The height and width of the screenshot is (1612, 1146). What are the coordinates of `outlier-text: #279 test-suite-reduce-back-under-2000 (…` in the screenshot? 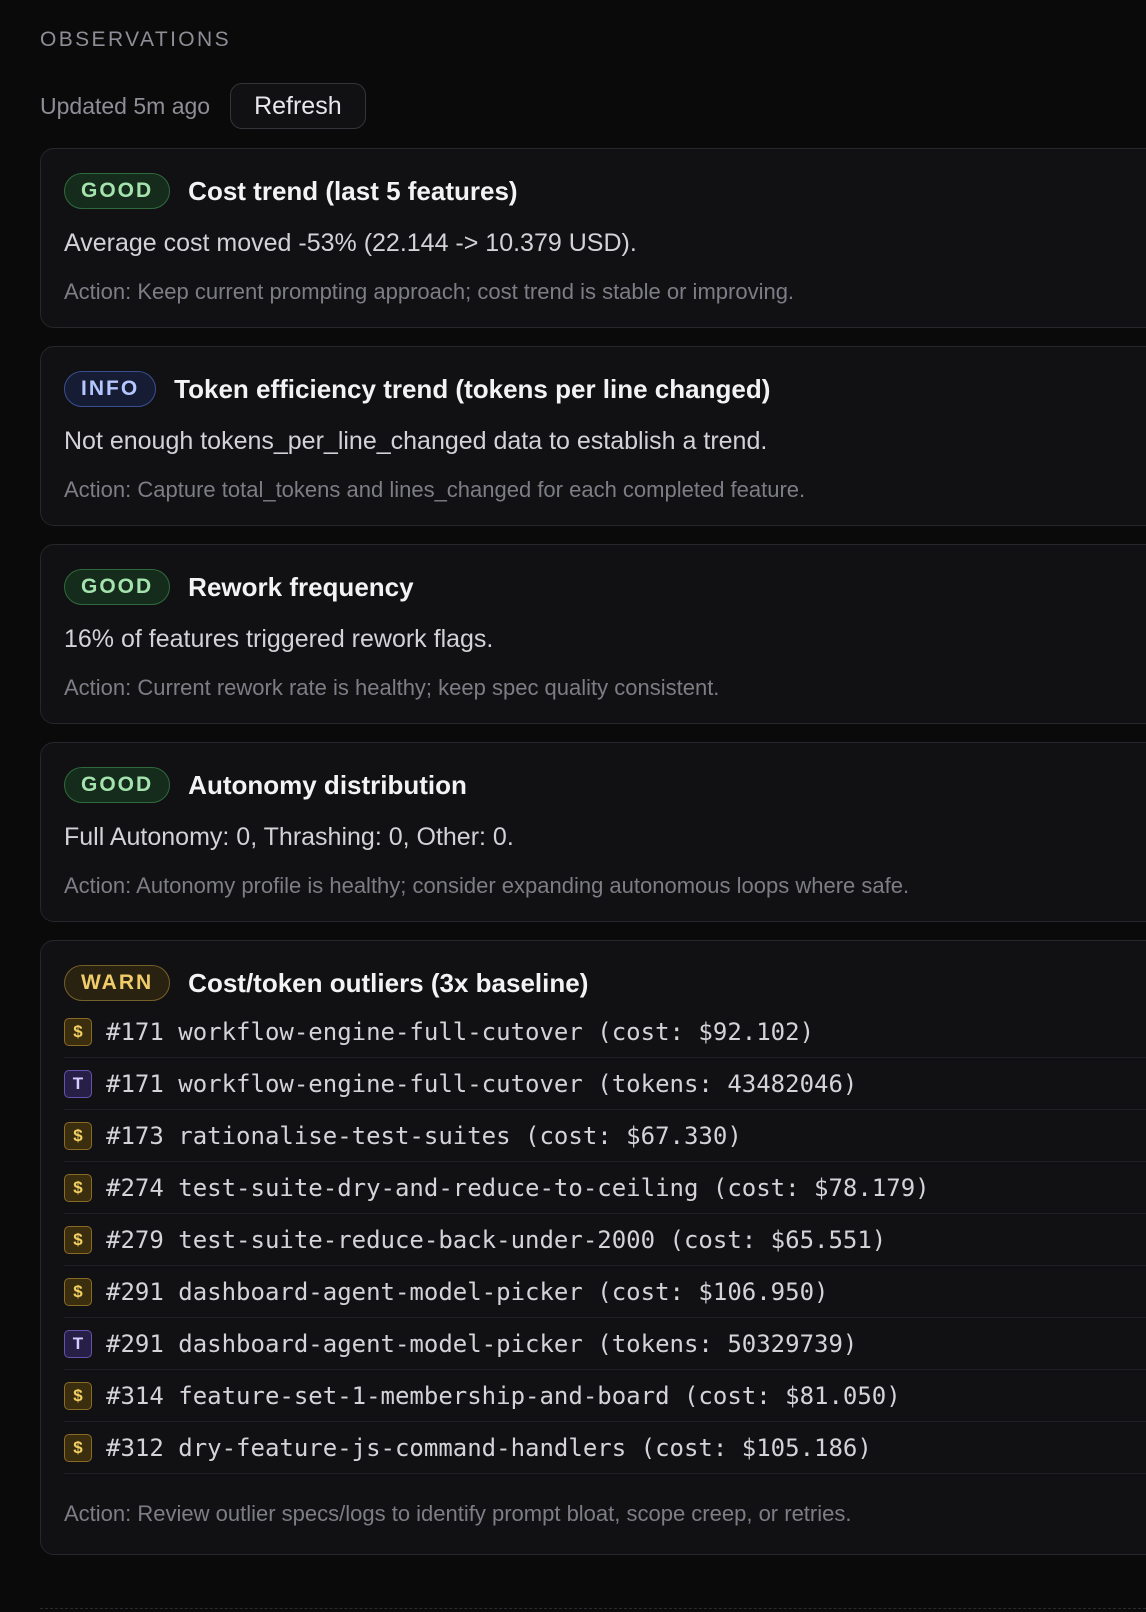 It's located at (496, 1239).